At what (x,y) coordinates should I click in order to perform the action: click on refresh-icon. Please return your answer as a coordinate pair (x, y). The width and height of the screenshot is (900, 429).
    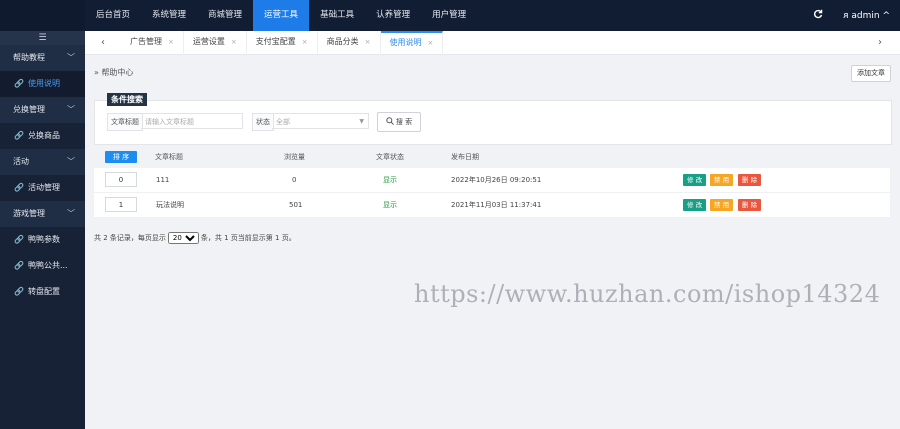
    Looking at the image, I should click on (818, 15).